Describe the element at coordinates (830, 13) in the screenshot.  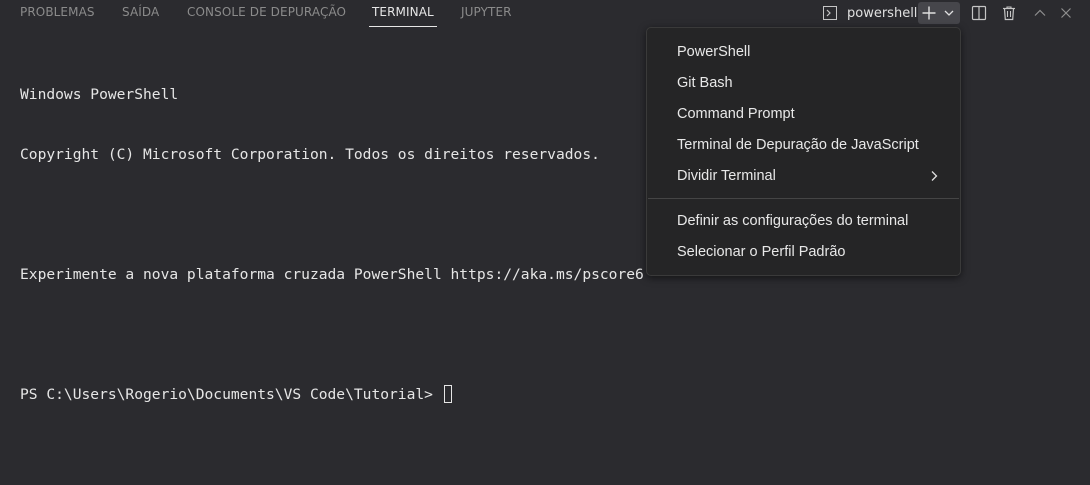
I see `terminal-icon` at that location.